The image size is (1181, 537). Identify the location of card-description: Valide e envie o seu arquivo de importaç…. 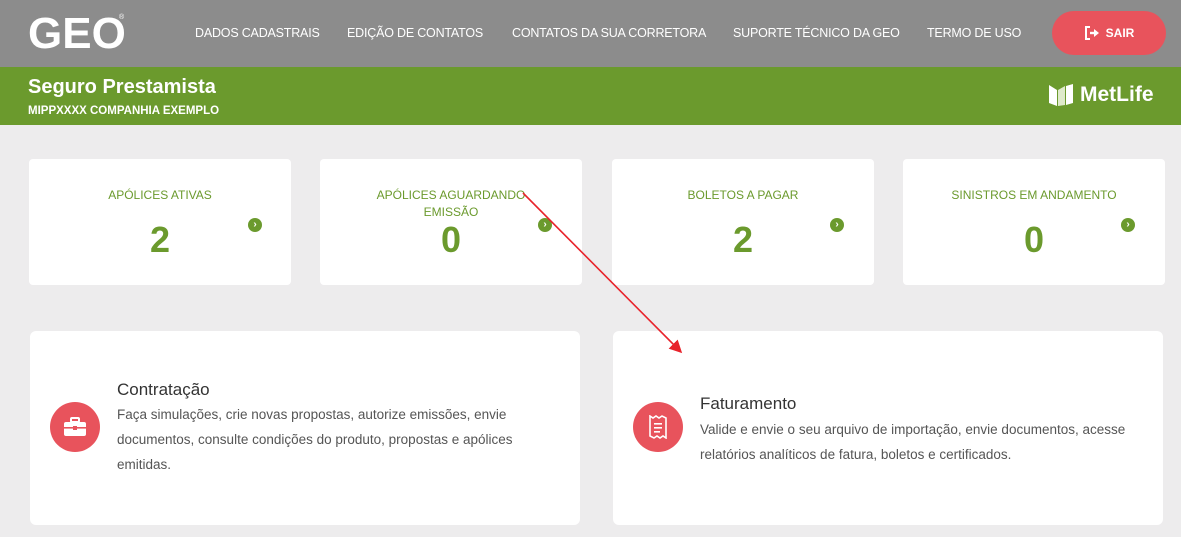
(913, 442).